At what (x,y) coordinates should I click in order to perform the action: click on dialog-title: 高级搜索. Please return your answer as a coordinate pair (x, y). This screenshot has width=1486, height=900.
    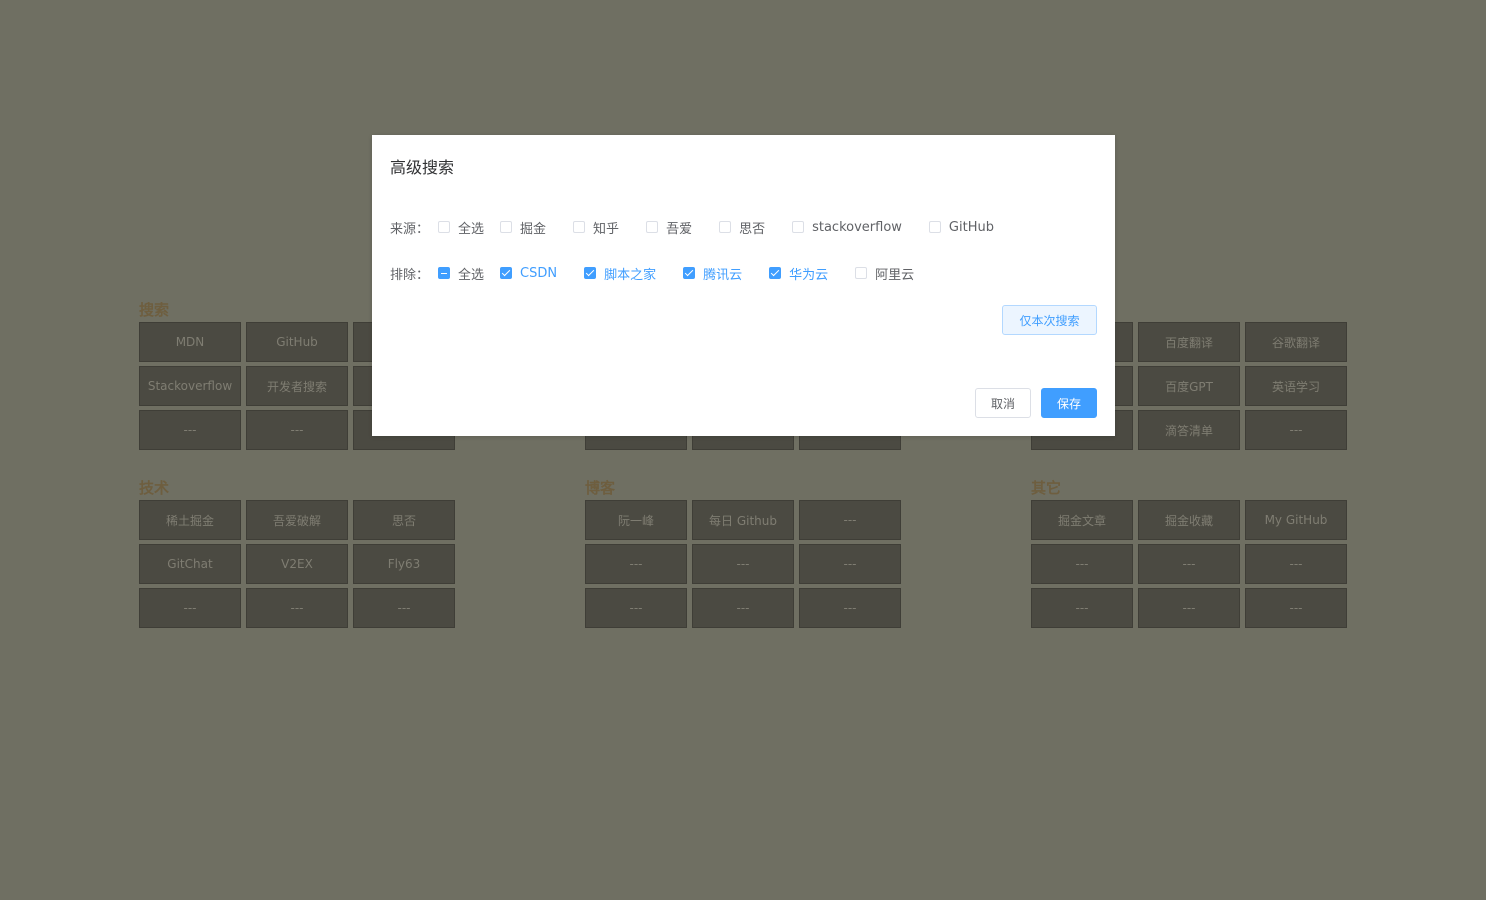
    Looking at the image, I should click on (422, 167).